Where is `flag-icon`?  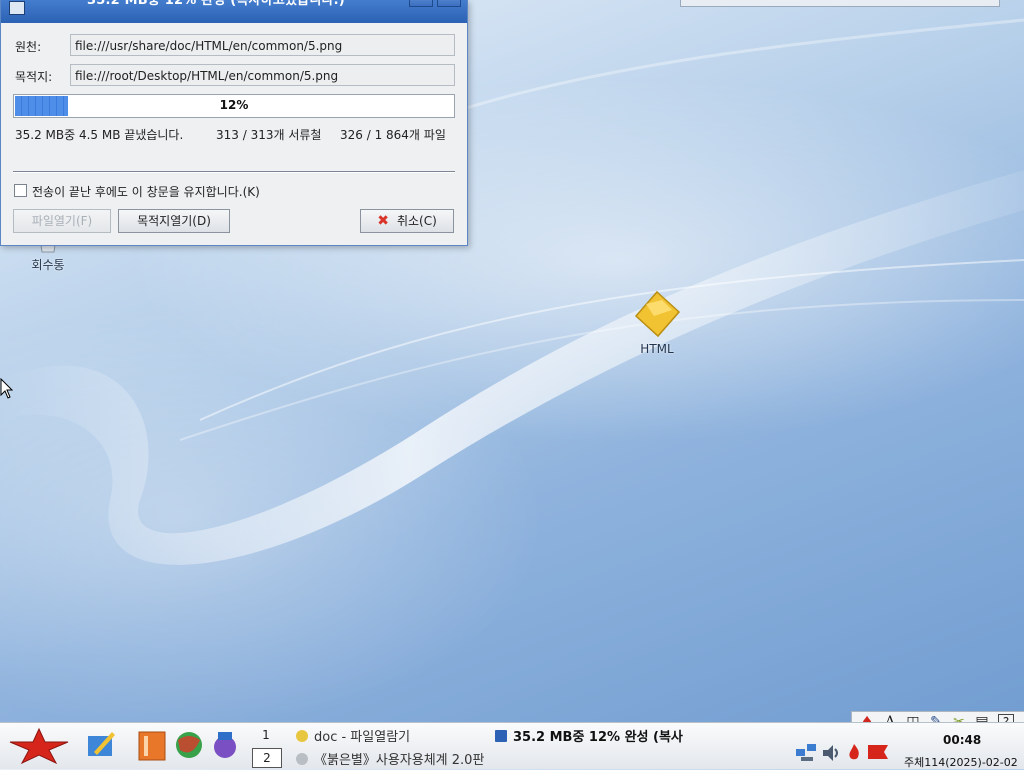 flag-icon is located at coordinates (878, 753).